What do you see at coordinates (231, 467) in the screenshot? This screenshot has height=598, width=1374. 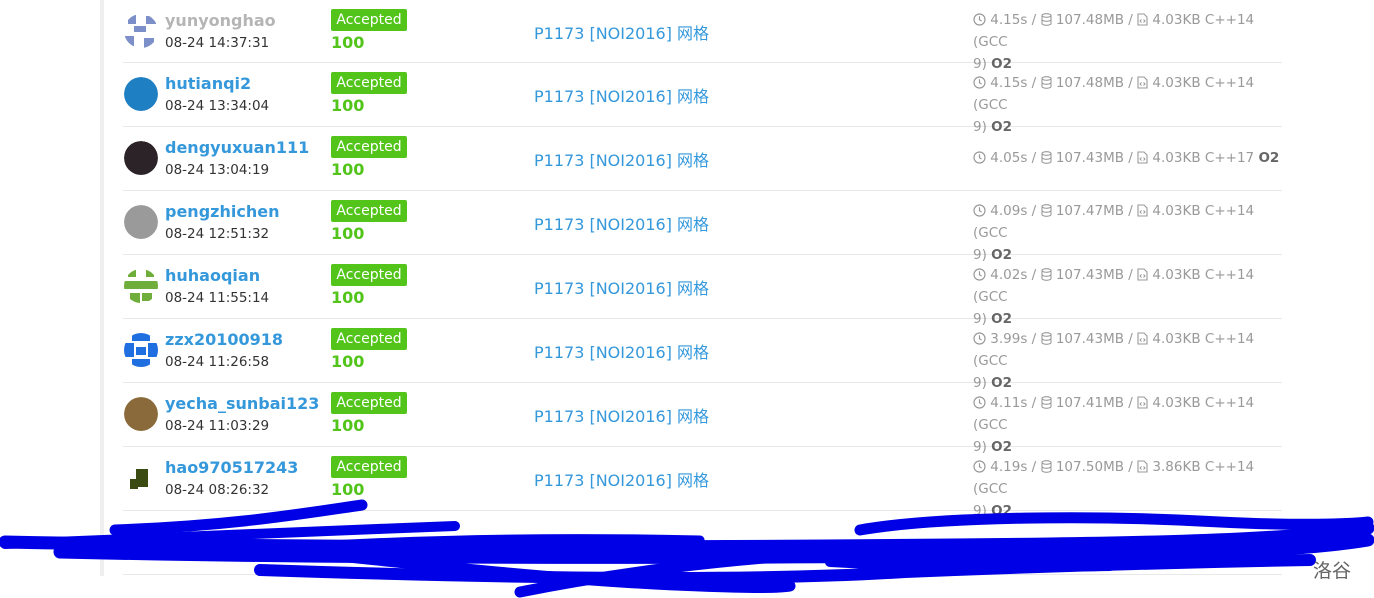 I see `username-link: hao970517243` at bounding box center [231, 467].